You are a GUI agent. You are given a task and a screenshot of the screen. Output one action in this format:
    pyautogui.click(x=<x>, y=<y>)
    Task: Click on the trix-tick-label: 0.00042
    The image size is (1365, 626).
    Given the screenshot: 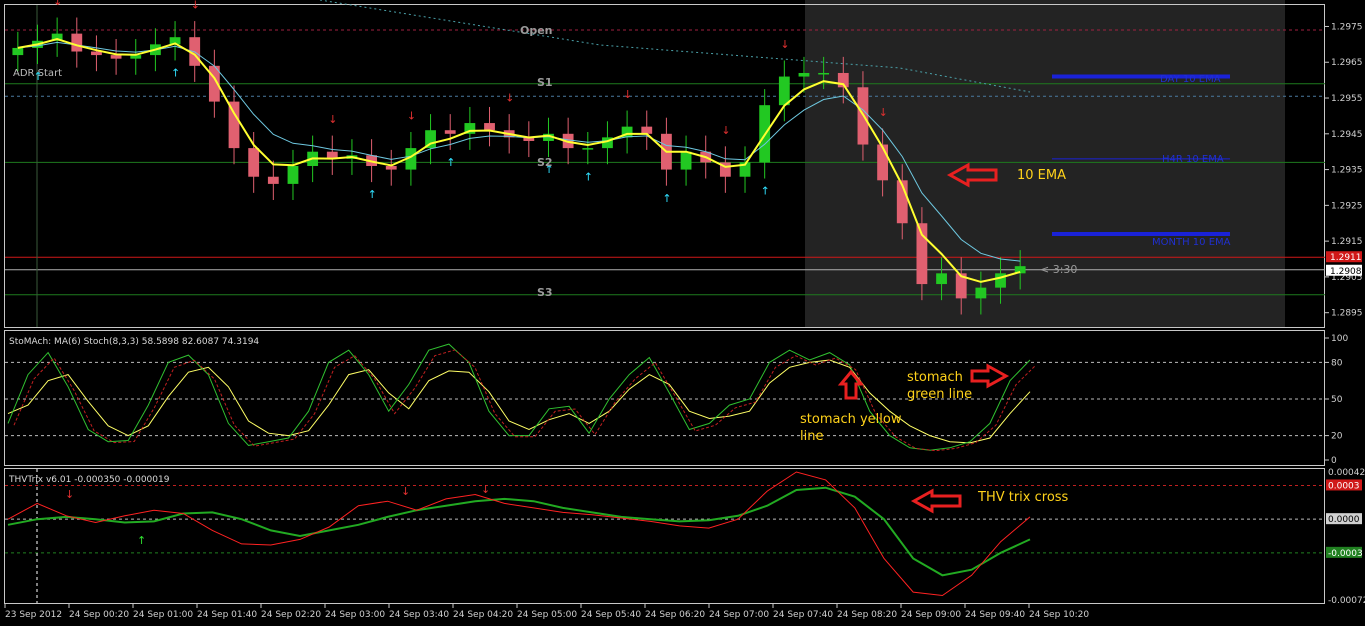 What is the action you would take?
    pyautogui.click(x=1346, y=473)
    